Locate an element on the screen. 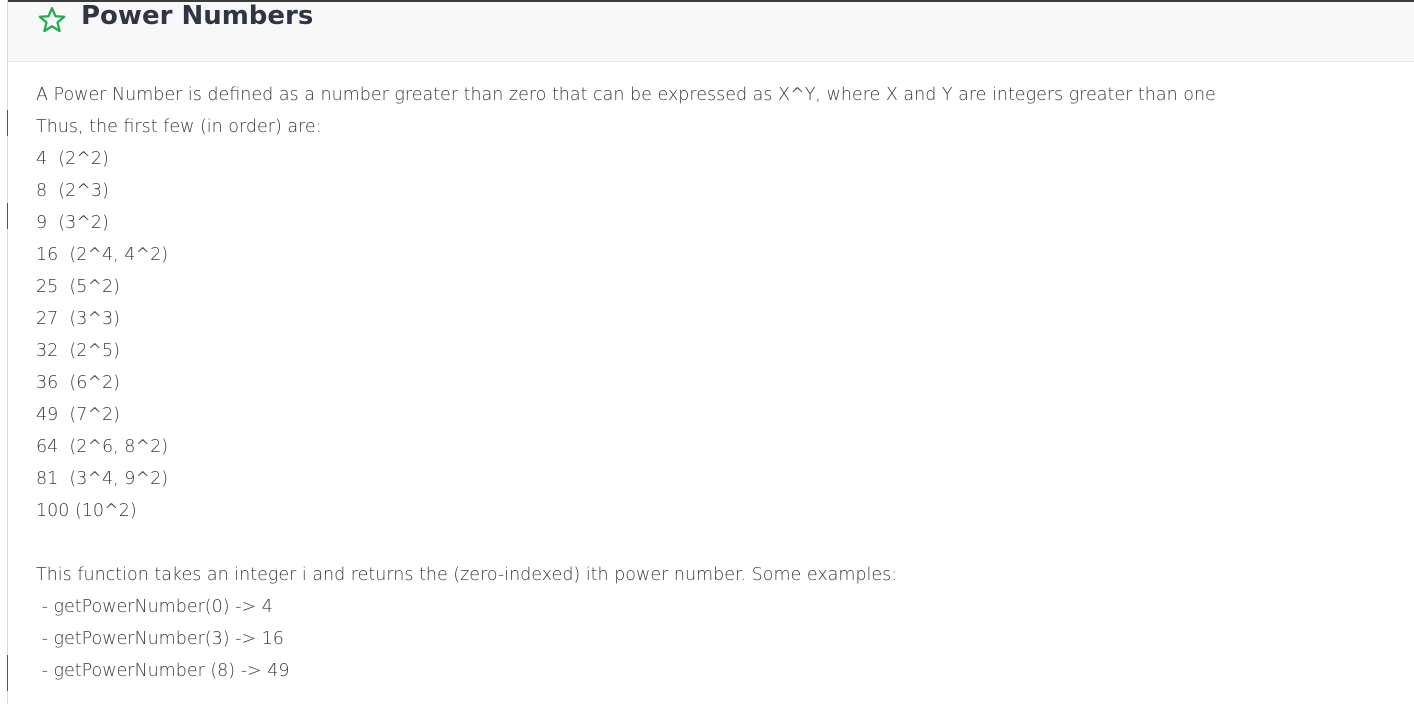 Image resolution: width=1414 pixels, height=704 pixels. power-number-item: 16 (2^4, 4^2) is located at coordinates (102, 255).